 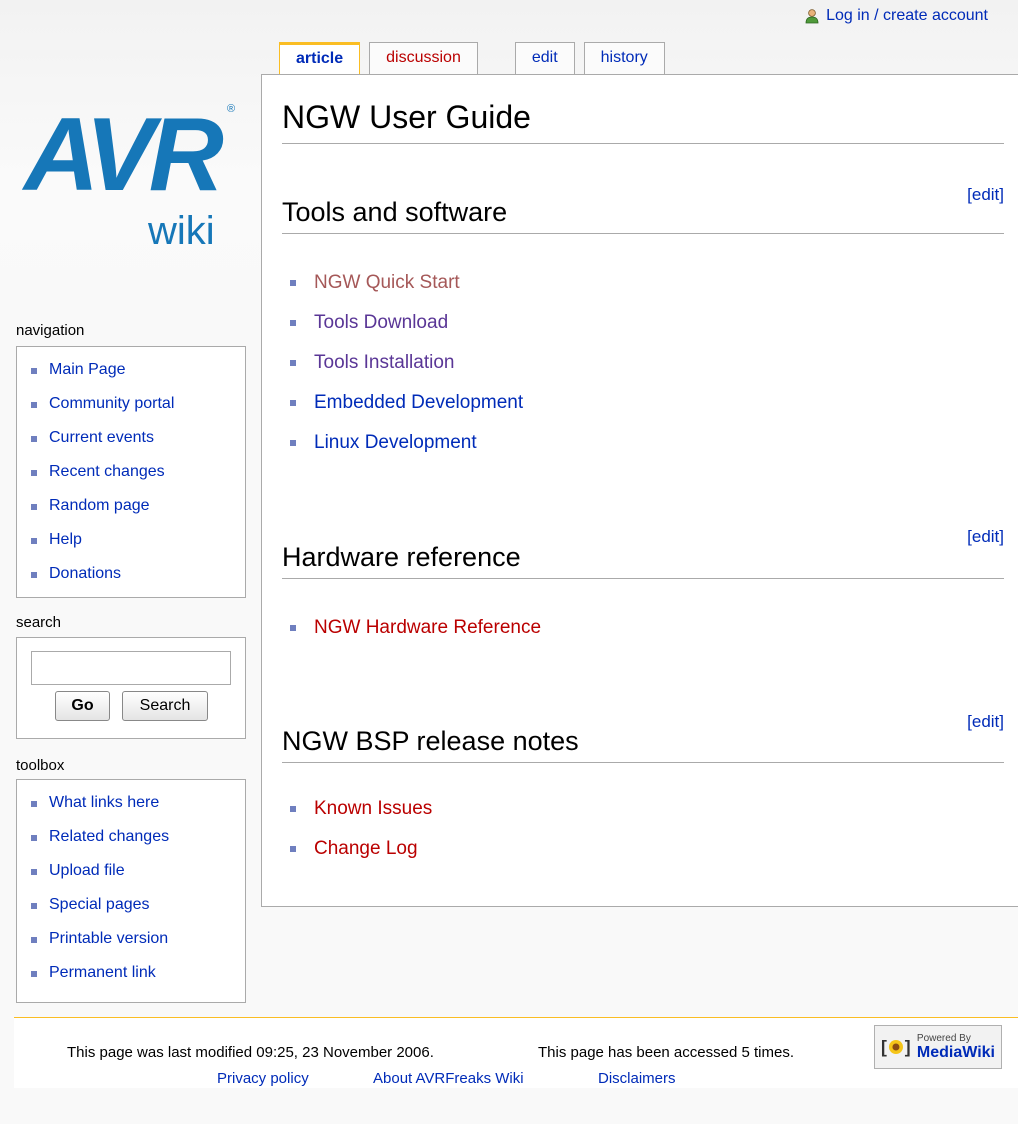 I want to click on search-button: Search, so click(x=165, y=706).